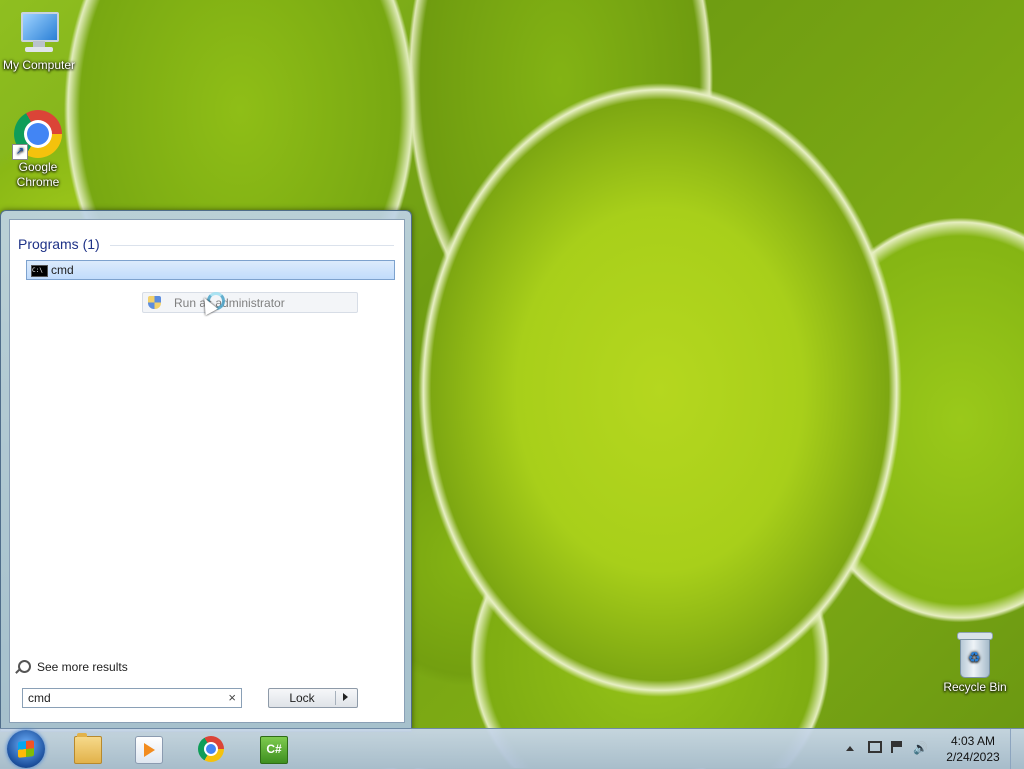 The height and width of the screenshot is (769, 1024). What do you see at coordinates (229, 303) in the screenshot?
I see `menu-item-label: Run as administrator` at bounding box center [229, 303].